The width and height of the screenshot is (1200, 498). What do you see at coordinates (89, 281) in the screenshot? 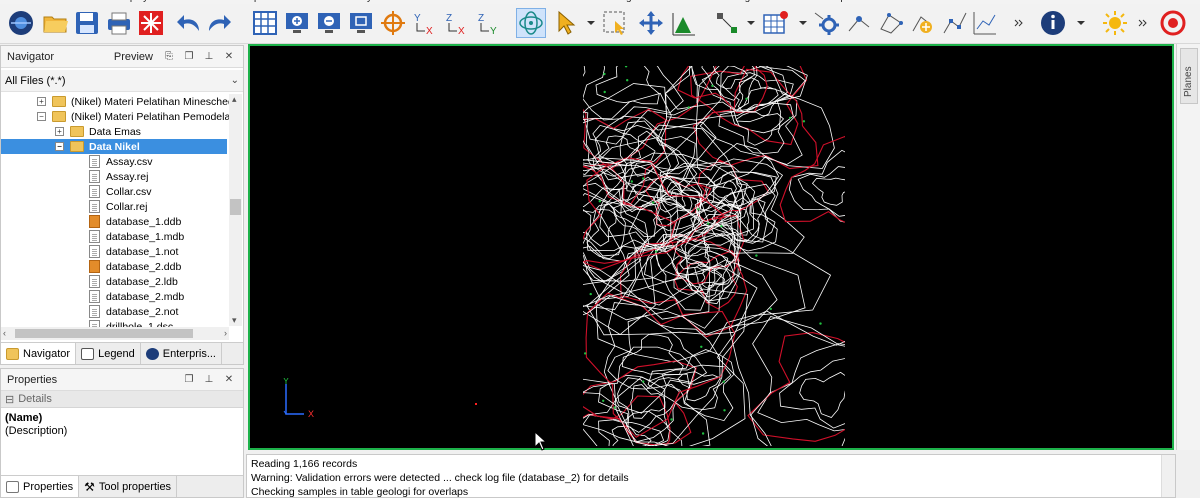
I see `tree-file-item: database_2.ldb` at bounding box center [89, 281].